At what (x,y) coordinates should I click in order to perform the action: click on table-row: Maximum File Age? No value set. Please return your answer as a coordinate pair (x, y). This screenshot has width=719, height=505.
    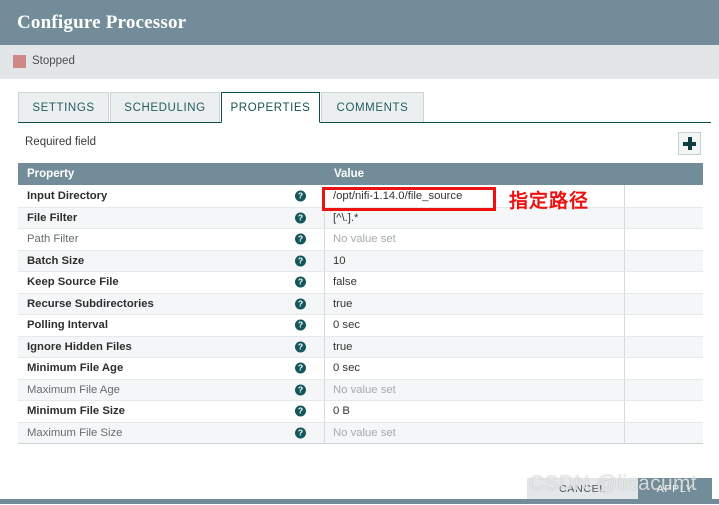
    Looking at the image, I should click on (360, 389).